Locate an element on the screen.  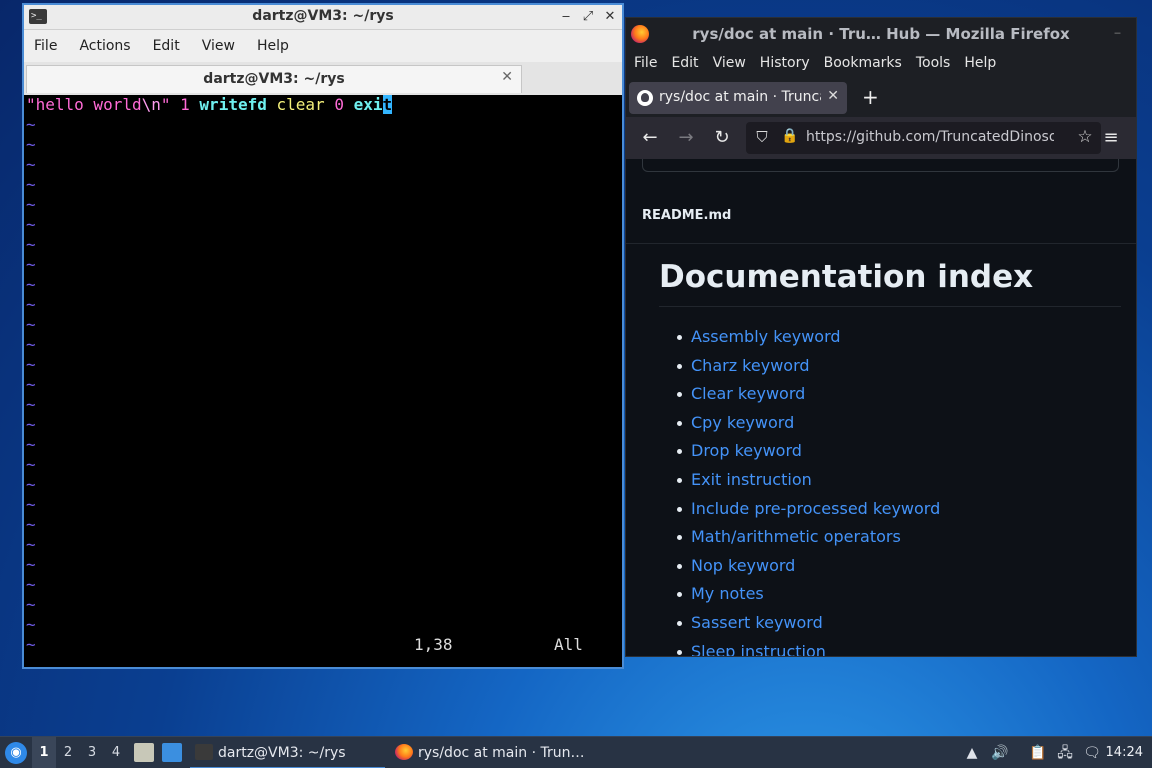
close-icon: ✕ is located at coordinates (610, 17).